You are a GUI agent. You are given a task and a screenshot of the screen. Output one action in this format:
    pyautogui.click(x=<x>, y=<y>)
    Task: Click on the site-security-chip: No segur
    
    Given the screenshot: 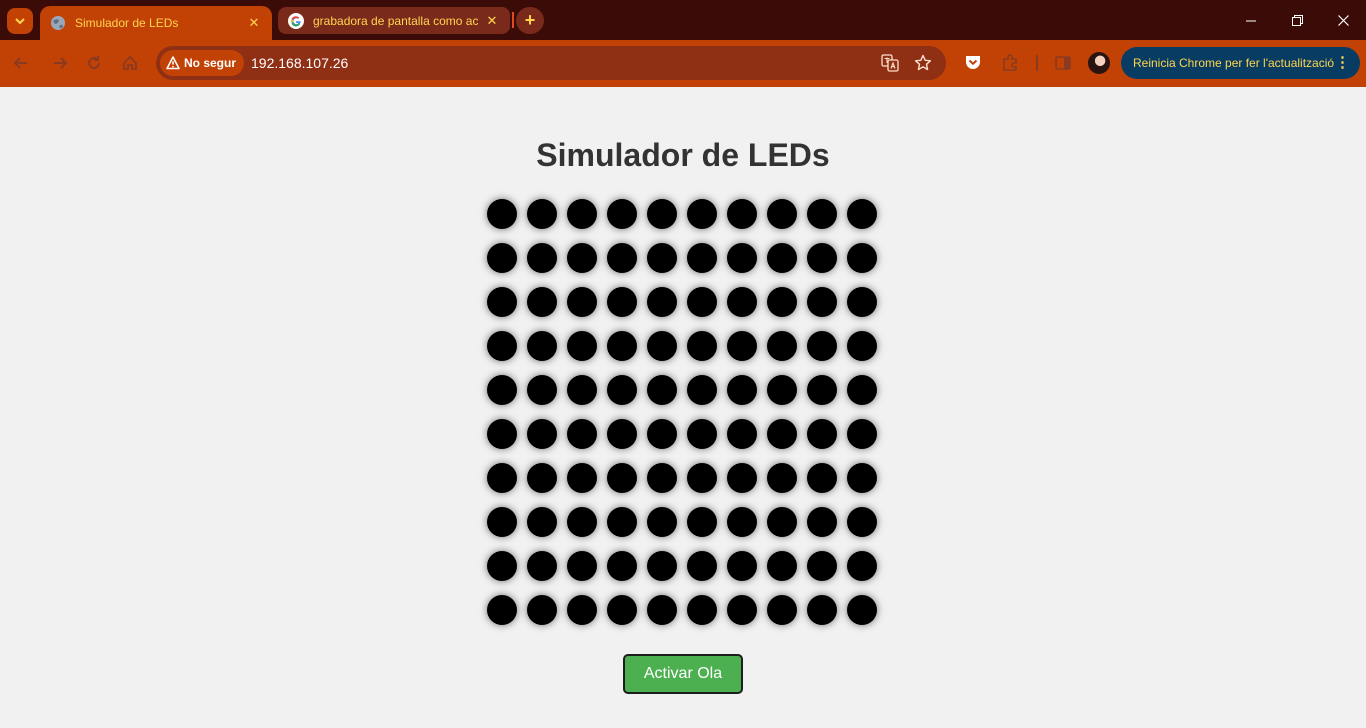 What is the action you would take?
    pyautogui.click(x=202, y=63)
    